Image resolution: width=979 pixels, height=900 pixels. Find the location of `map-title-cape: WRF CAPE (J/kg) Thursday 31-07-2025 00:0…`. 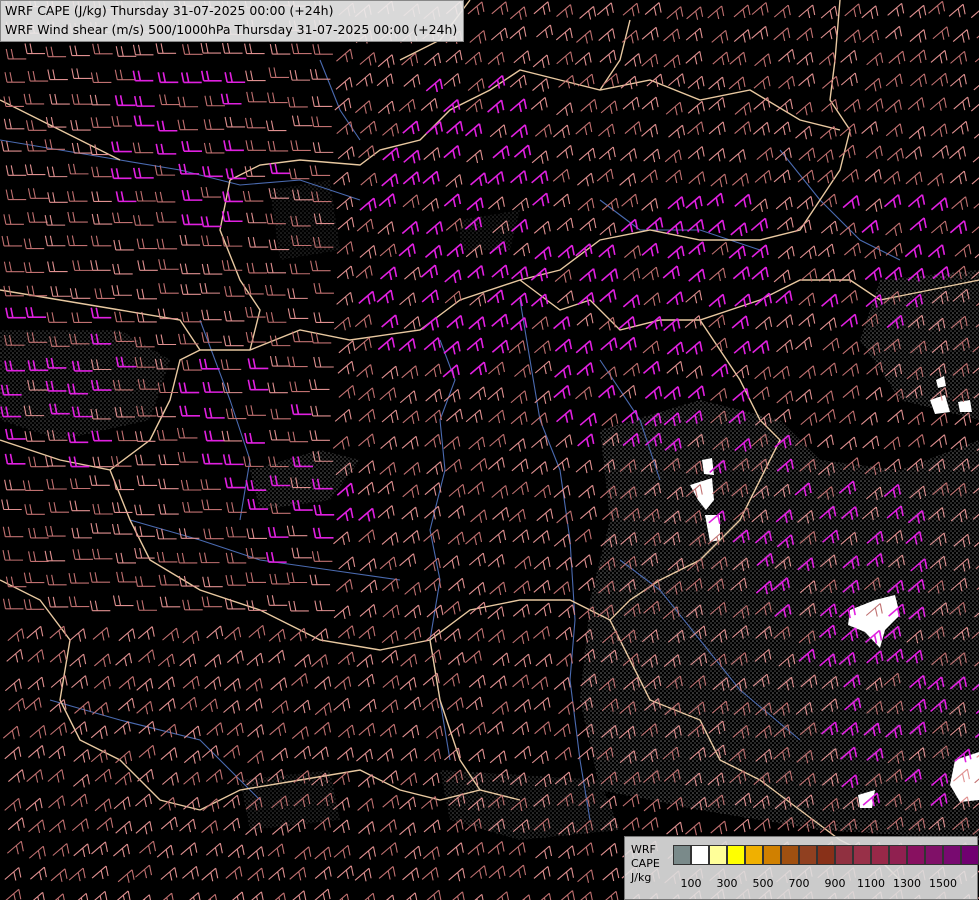

map-title-cape: WRF CAPE (J/kg) Thursday 31-07-2025 00:0… is located at coordinates (169, 10).